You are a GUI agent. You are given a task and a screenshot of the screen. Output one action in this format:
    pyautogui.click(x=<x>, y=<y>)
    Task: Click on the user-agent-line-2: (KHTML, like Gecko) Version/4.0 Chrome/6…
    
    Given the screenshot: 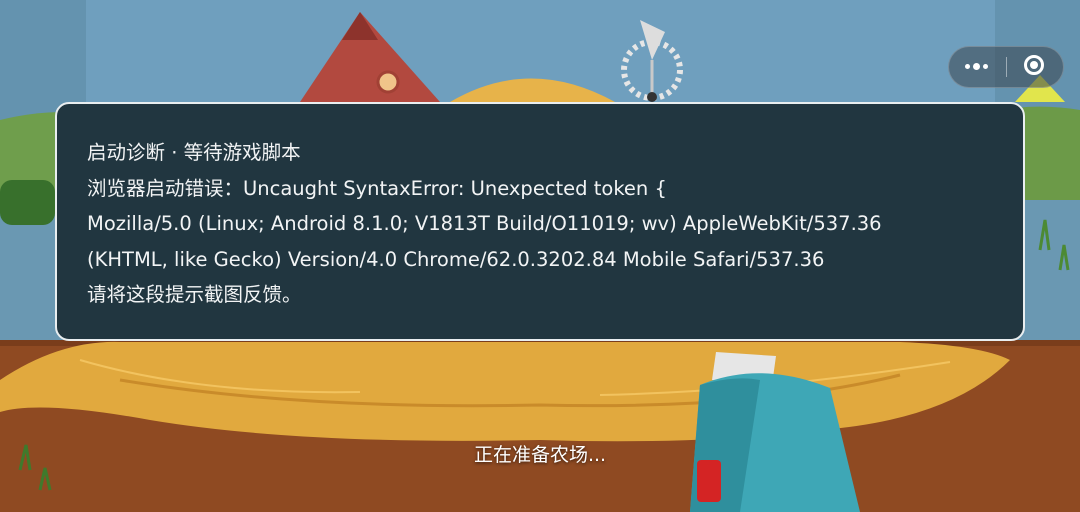 What is the action you would take?
    pyautogui.click(x=456, y=259)
    